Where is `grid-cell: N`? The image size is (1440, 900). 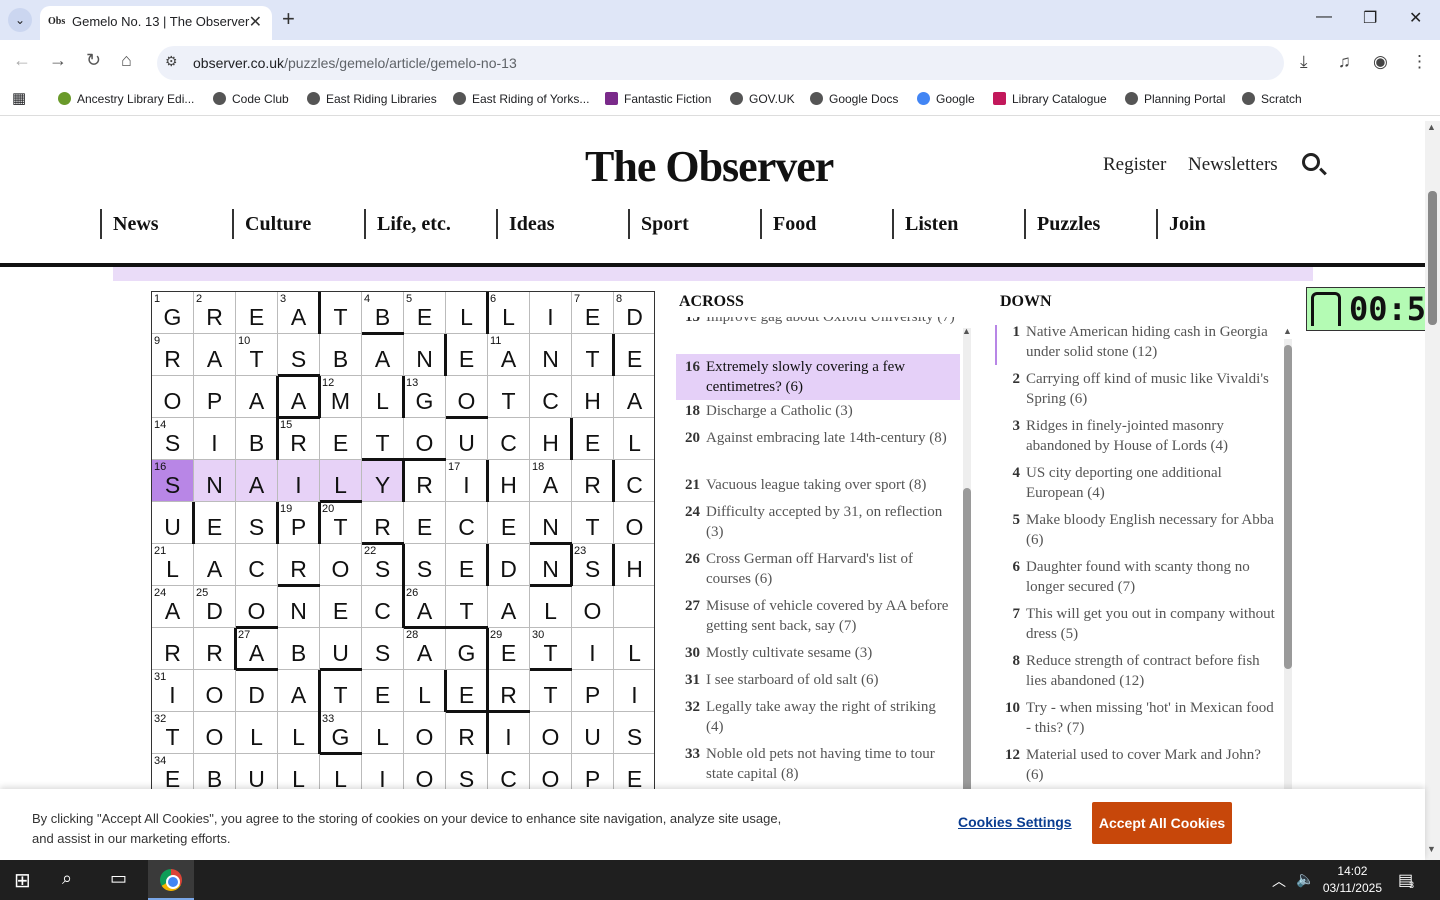
grid-cell: N is located at coordinates (425, 355).